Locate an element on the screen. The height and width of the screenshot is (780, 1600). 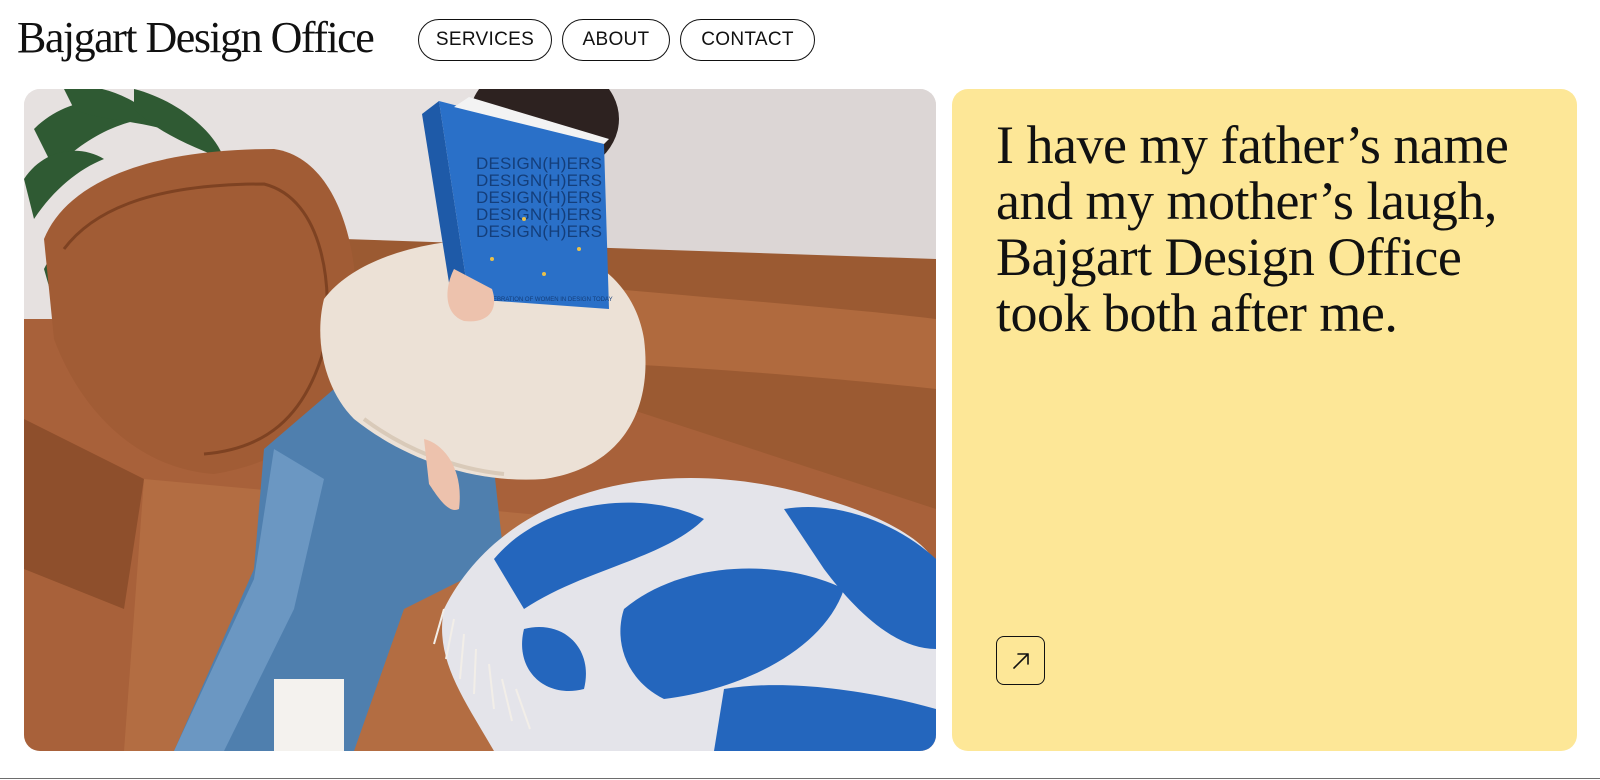
quote-arrow-button is located at coordinates (1020, 660).